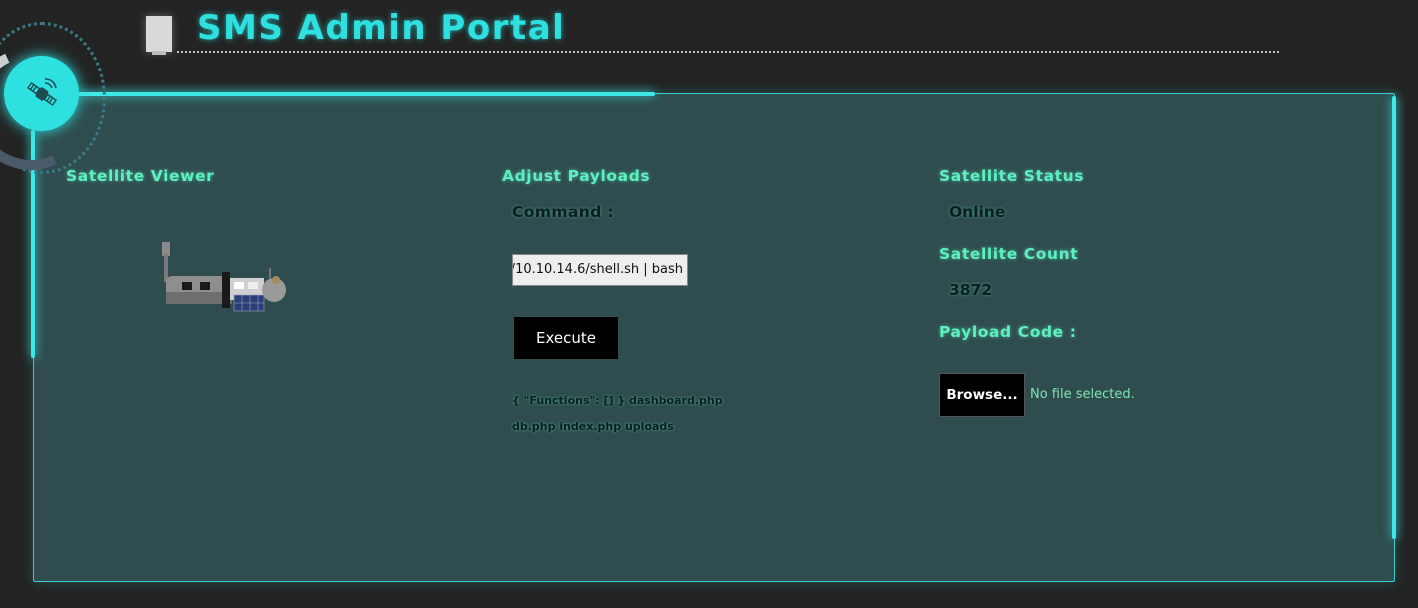 The height and width of the screenshot is (608, 1418). I want to click on satellite-viewer-heading: Satellite Viewer, so click(140, 176).